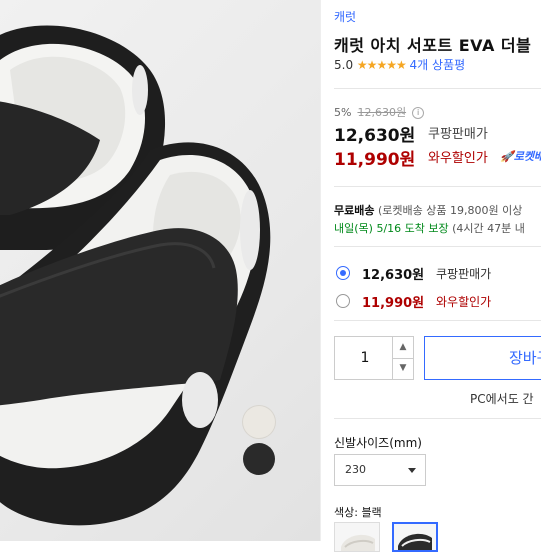  What do you see at coordinates (345, 16) in the screenshot?
I see `brand-link: 캐럿` at bounding box center [345, 16].